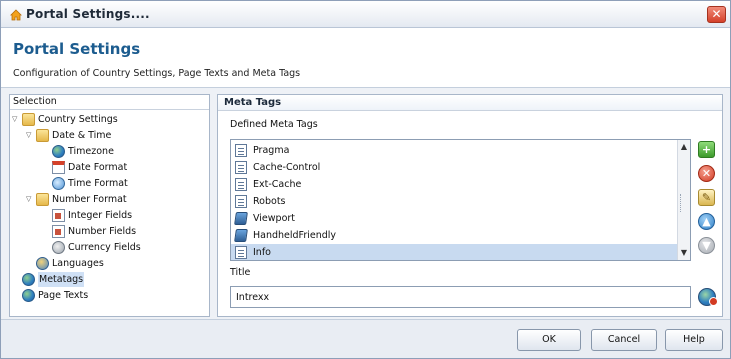  I want to click on delete-icon: ✕, so click(706, 173).